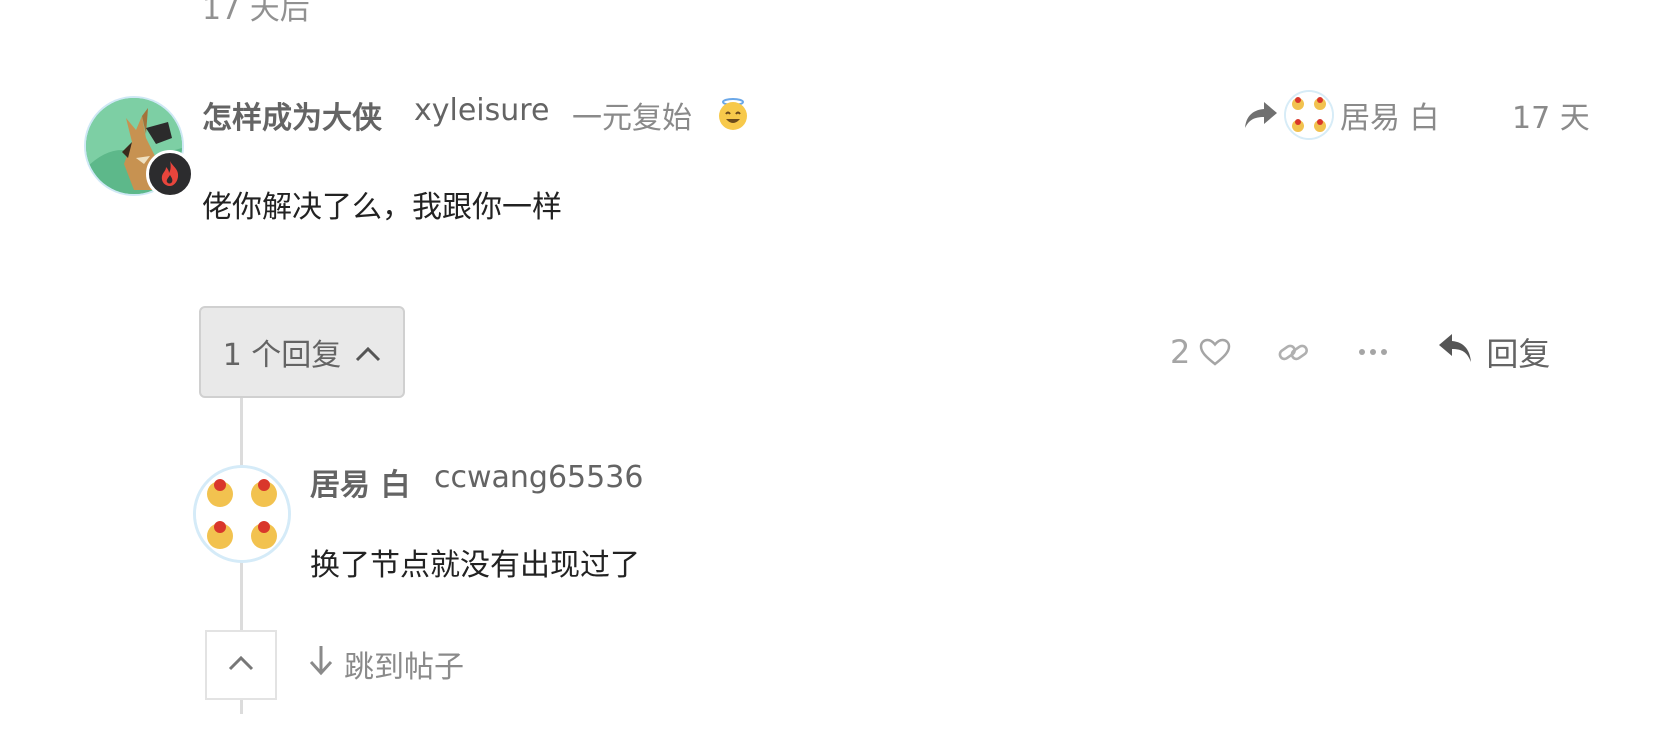 This screenshot has width=1666, height=734. What do you see at coordinates (733, 114) in the screenshot?
I see `smiling-face-with-halo-icon` at bounding box center [733, 114].